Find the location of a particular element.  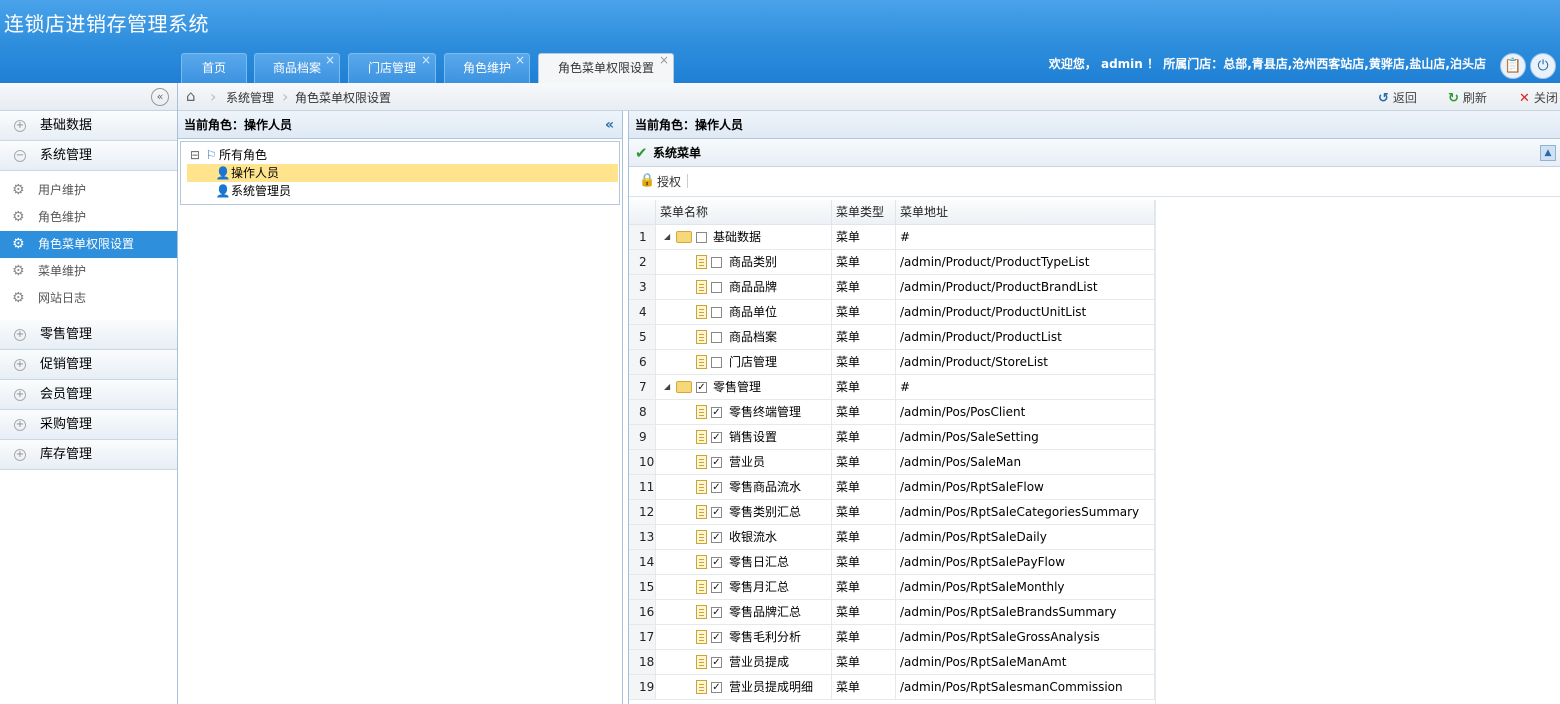

column-header-url: 菜单地址 is located at coordinates (1025, 212).